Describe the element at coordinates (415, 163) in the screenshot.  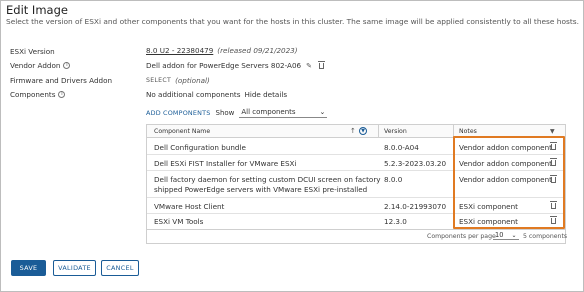
I see `component-version: 5.2.3-2023.03.20` at that location.